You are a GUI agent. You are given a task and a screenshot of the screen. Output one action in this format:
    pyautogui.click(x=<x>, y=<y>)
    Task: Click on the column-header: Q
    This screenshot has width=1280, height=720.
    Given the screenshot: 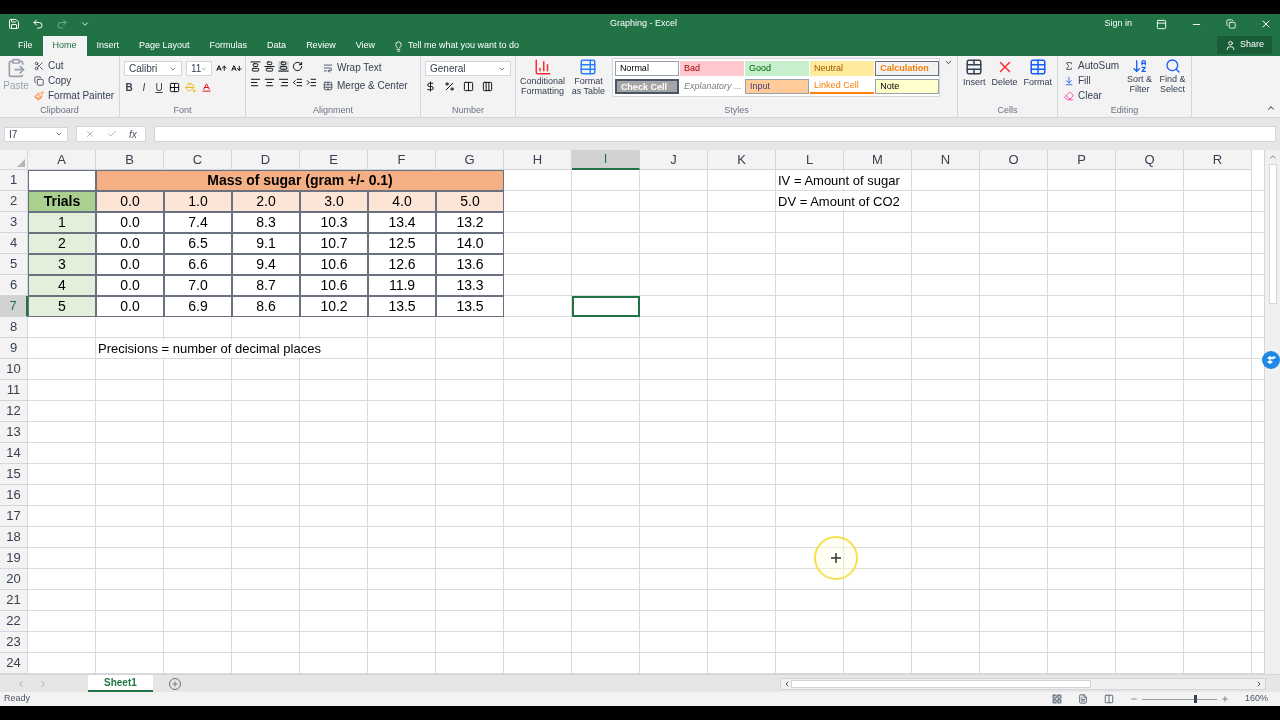 What is the action you would take?
    pyautogui.click(x=1150, y=160)
    